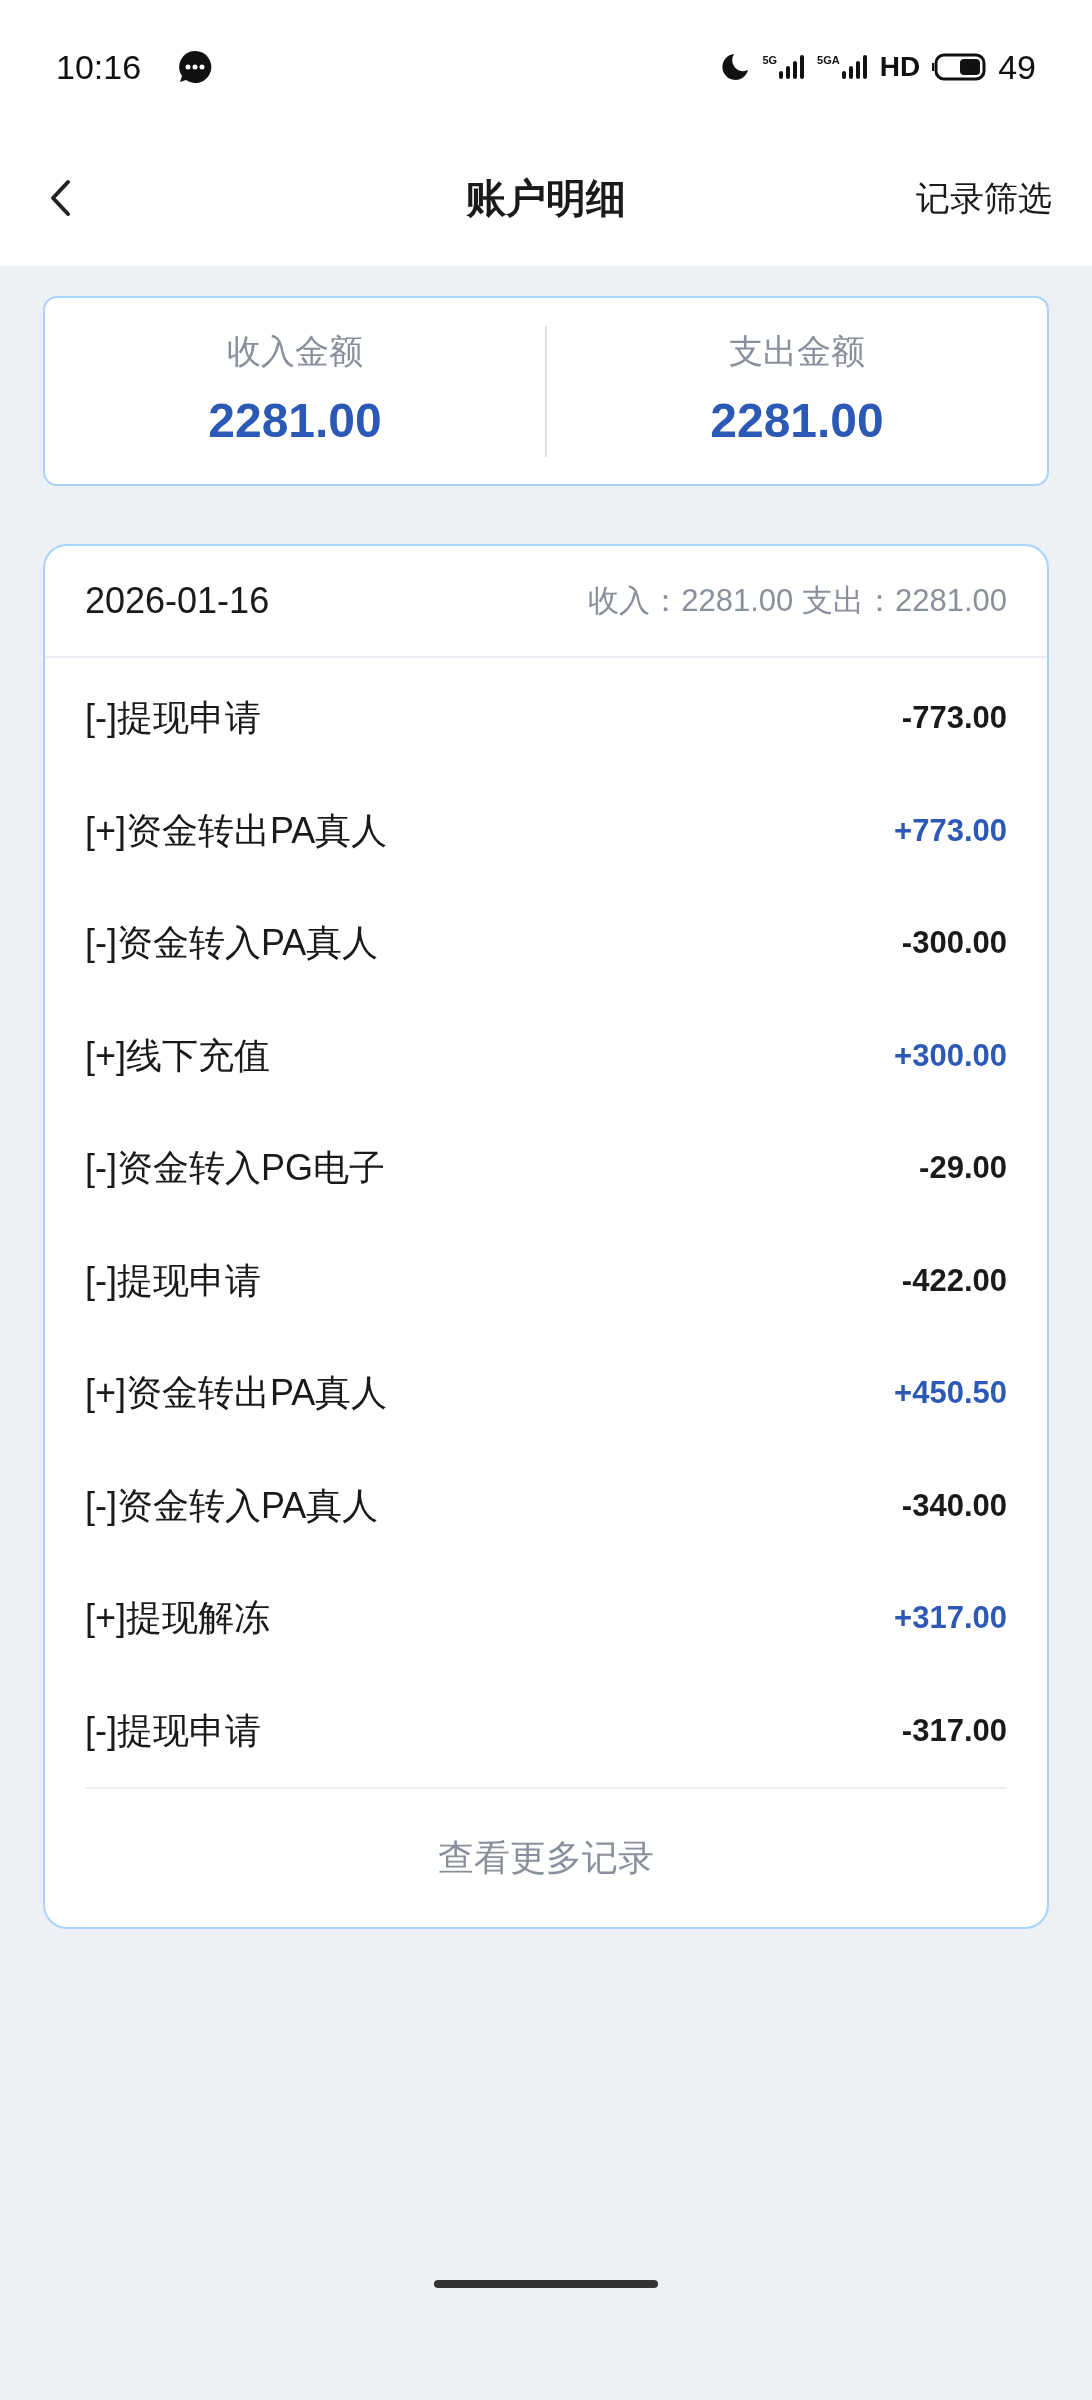 The height and width of the screenshot is (2400, 1092). I want to click on page-title: 账户明细, so click(546, 198).